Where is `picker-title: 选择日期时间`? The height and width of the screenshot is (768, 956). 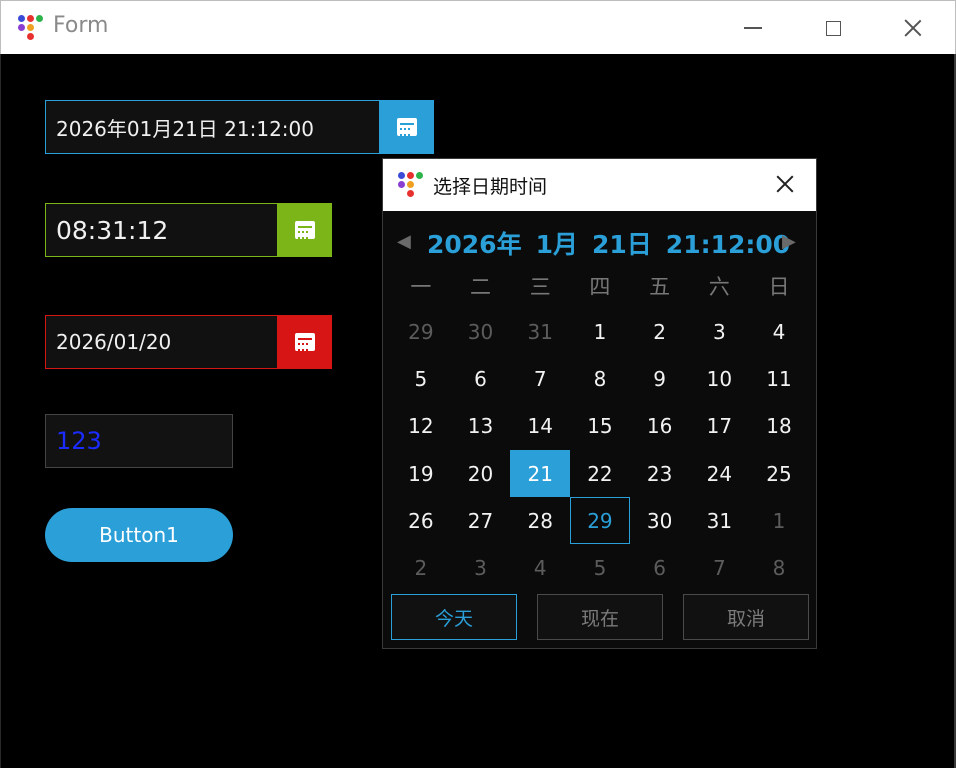 picker-title: 选择日期时间 is located at coordinates (490, 187).